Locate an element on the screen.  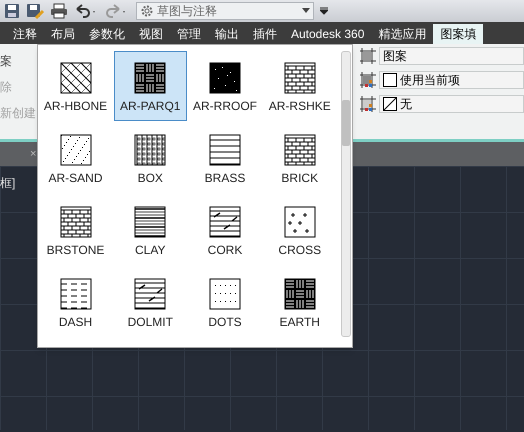
save-icon is located at coordinates (12, 11).